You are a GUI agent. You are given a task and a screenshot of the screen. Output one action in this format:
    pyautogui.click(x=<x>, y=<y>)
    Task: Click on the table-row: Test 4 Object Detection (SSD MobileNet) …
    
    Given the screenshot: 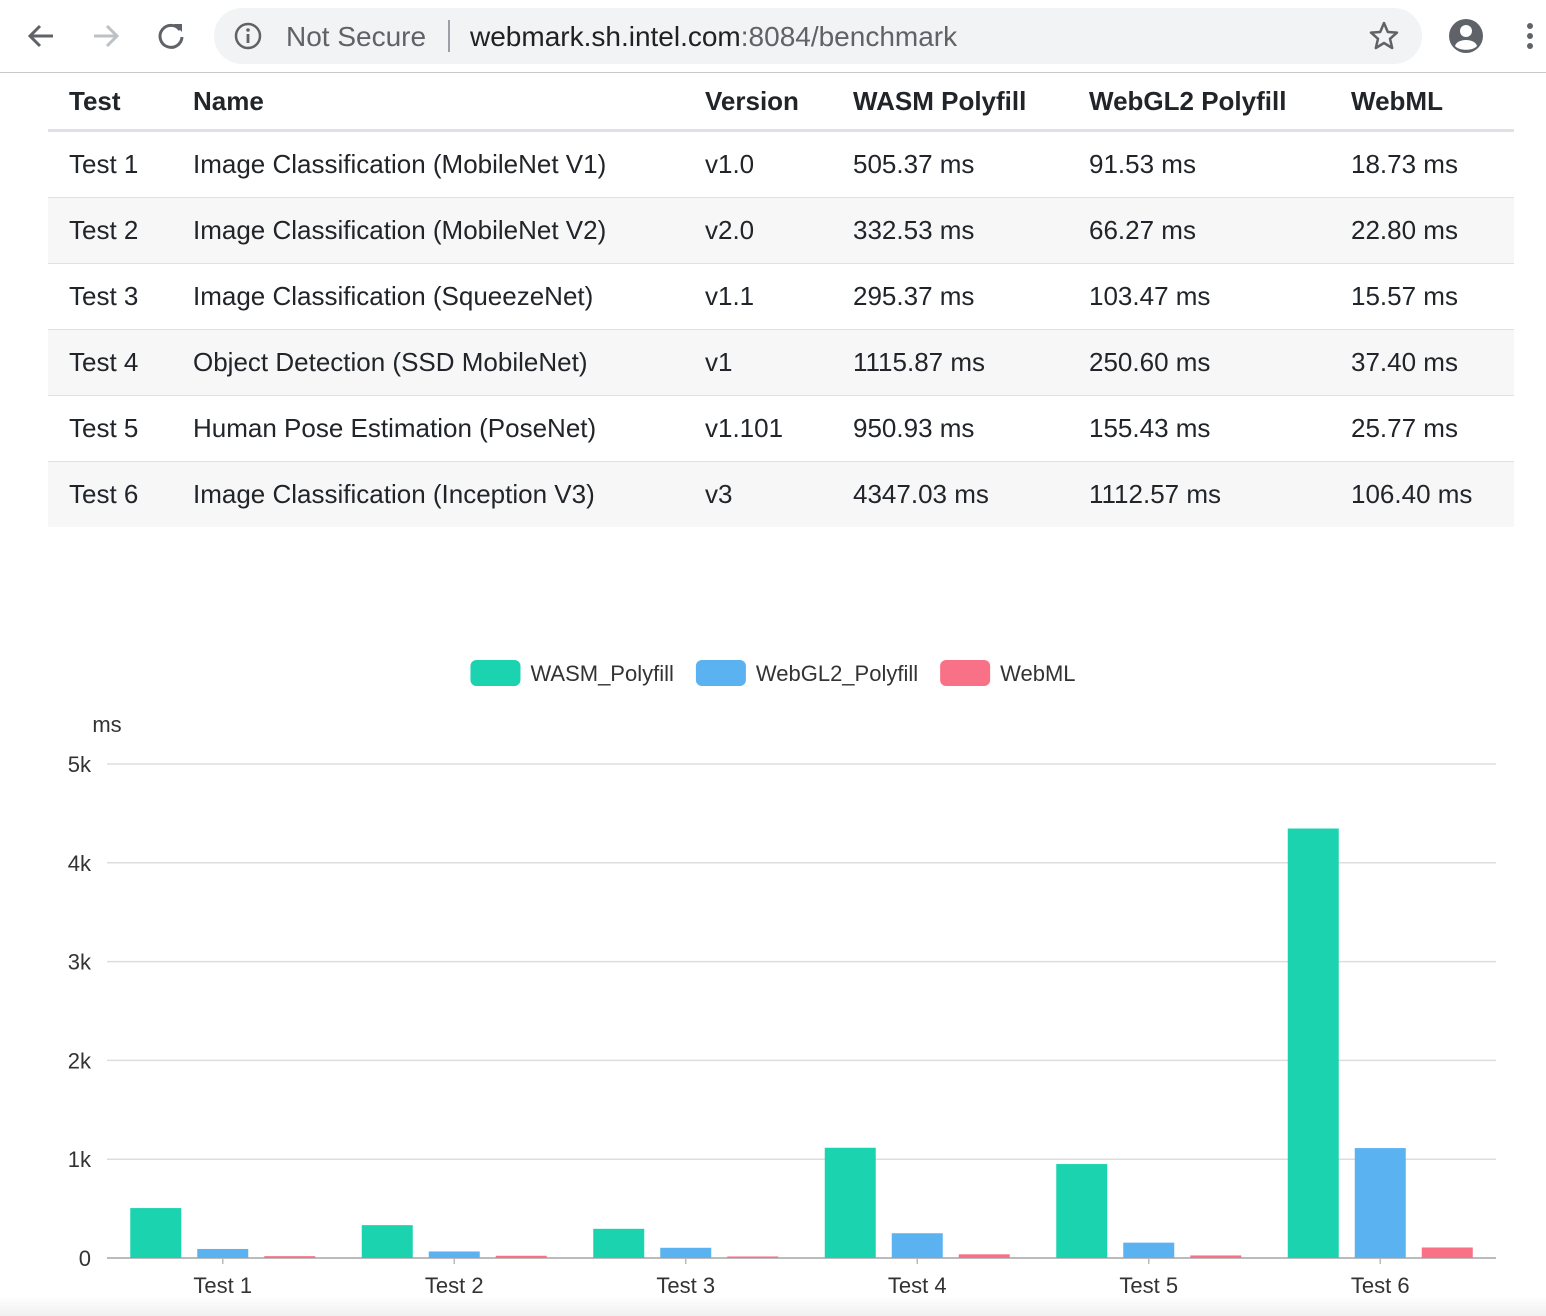 What is the action you would take?
    pyautogui.click(x=781, y=362)
    